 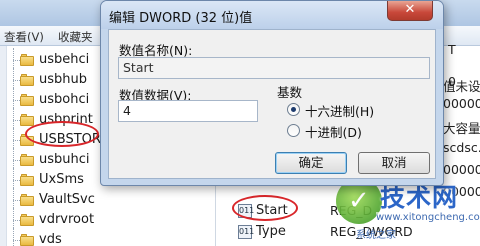 I want to click on watermark-subtext: 系统之家, so click(x=376, y=235).